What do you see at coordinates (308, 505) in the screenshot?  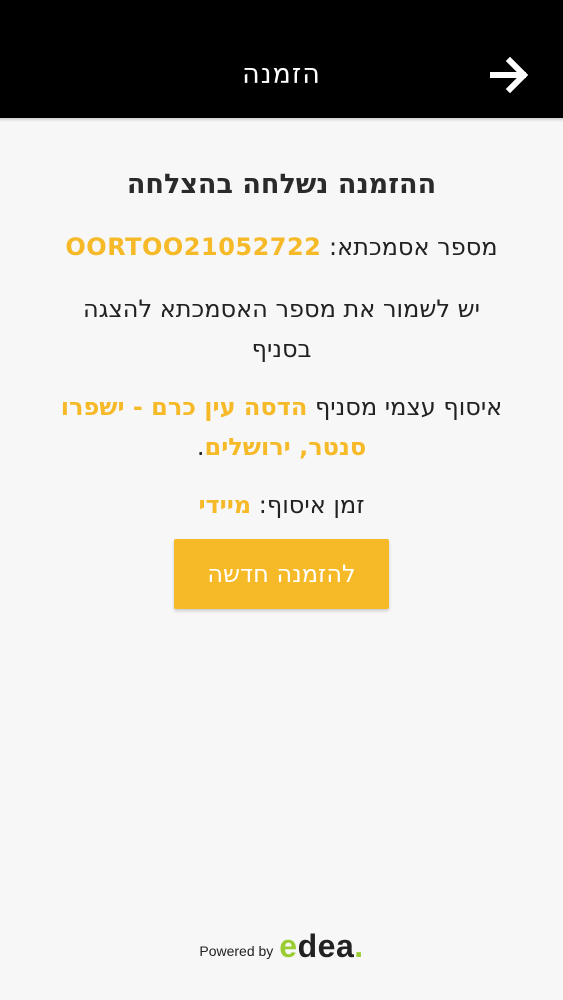 I see `pickup-time-label: זמן איסוף:` at bounding box center [308, 505].